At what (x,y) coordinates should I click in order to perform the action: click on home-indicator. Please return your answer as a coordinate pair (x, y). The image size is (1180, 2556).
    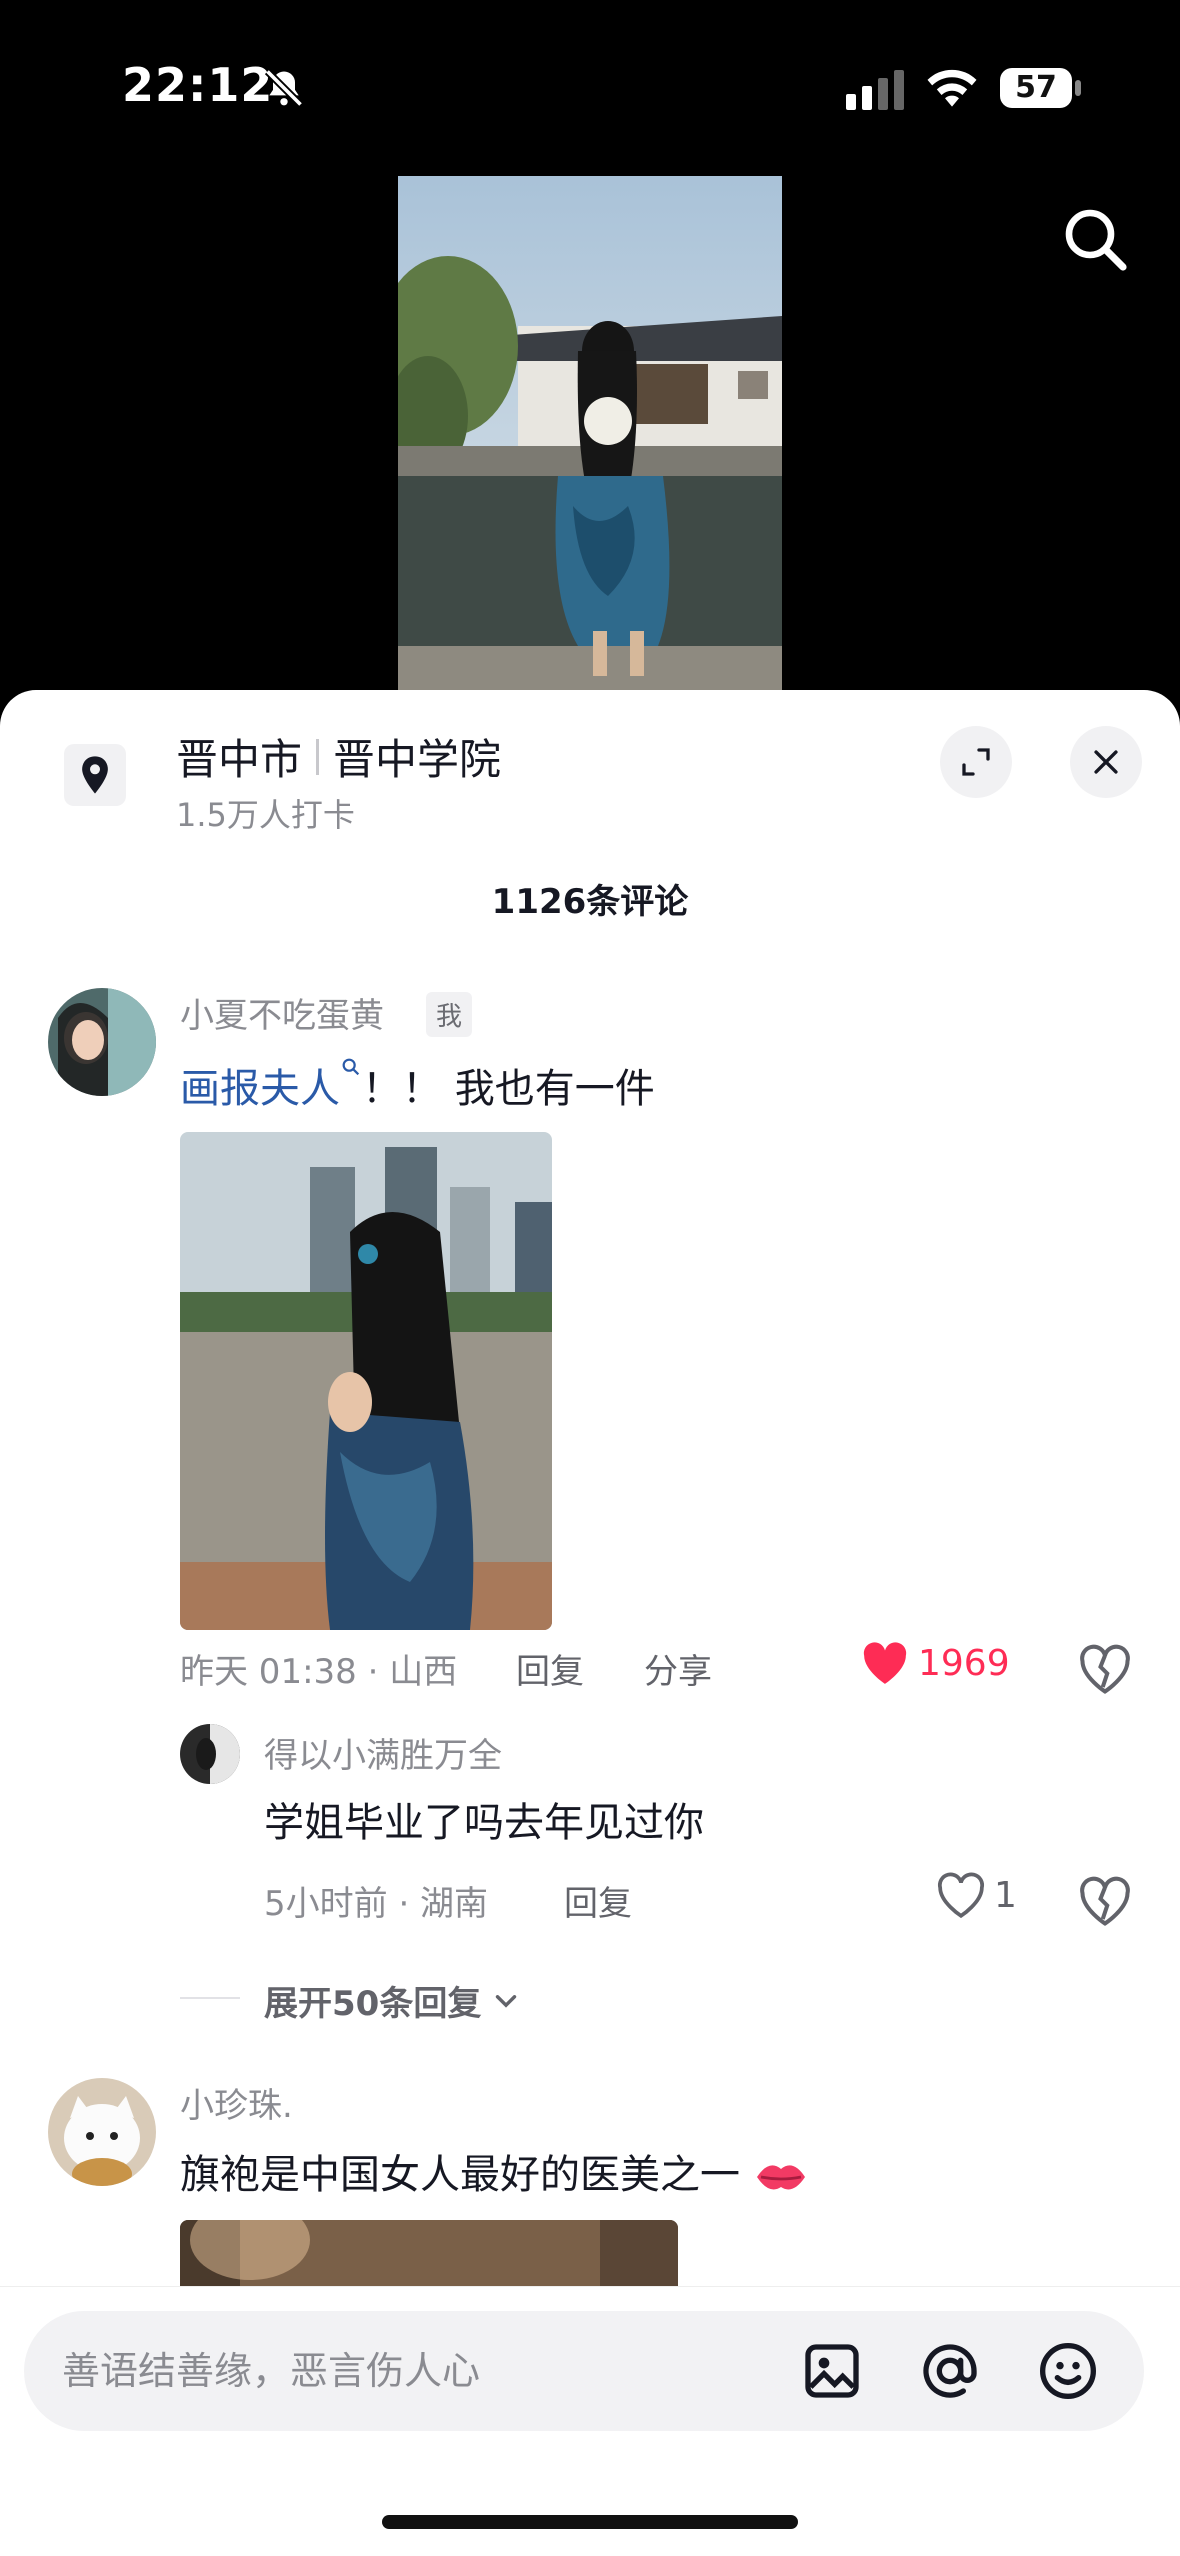
    Looking at the image, I should click on (590, 2522).